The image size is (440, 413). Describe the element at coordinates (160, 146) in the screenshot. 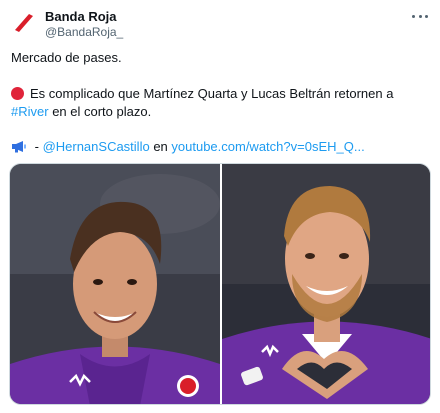

I see `source-middle: en` at that location.